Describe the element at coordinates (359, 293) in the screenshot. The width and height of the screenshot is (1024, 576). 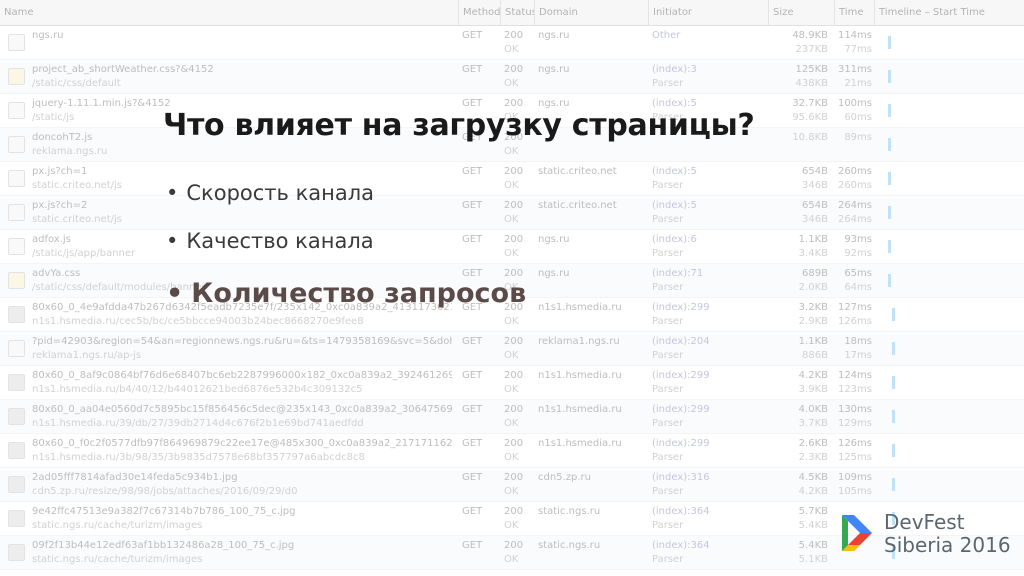
I see `bullet-text: Количество запросов` at that location.